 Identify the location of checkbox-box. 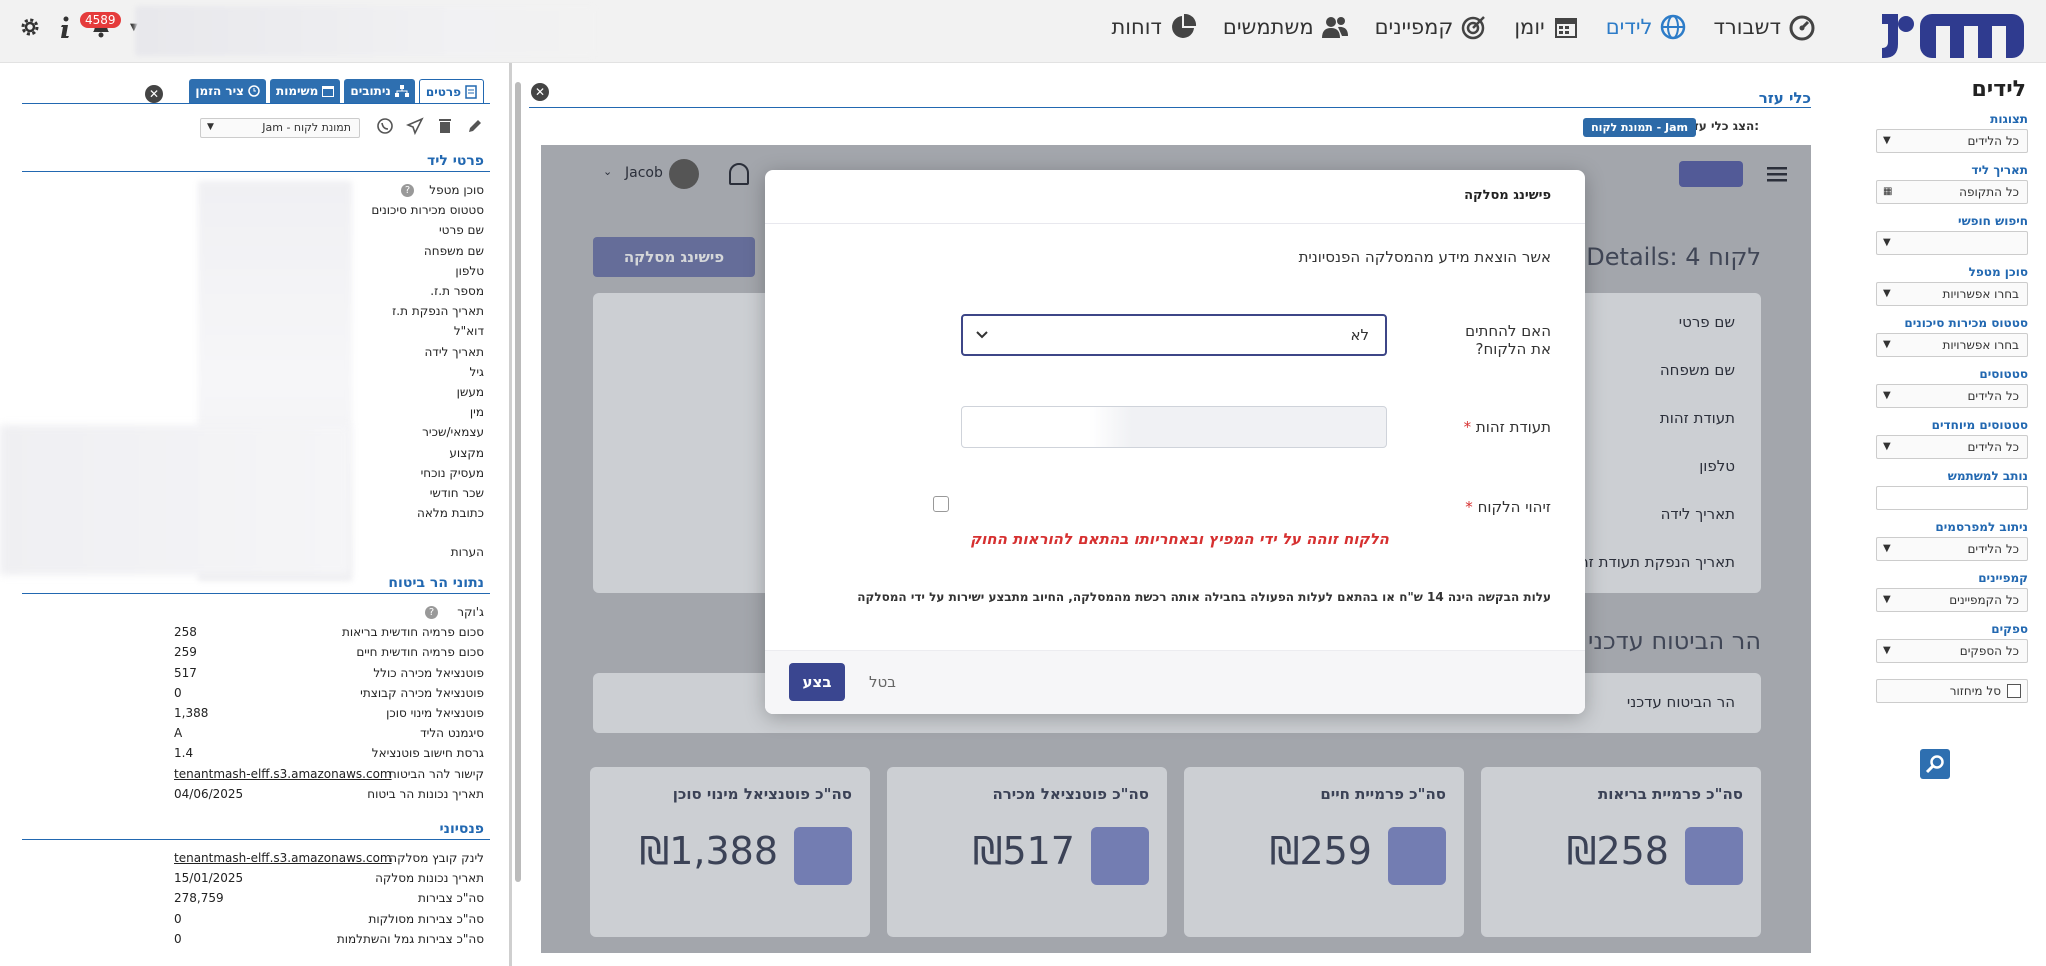
(2014, 691).